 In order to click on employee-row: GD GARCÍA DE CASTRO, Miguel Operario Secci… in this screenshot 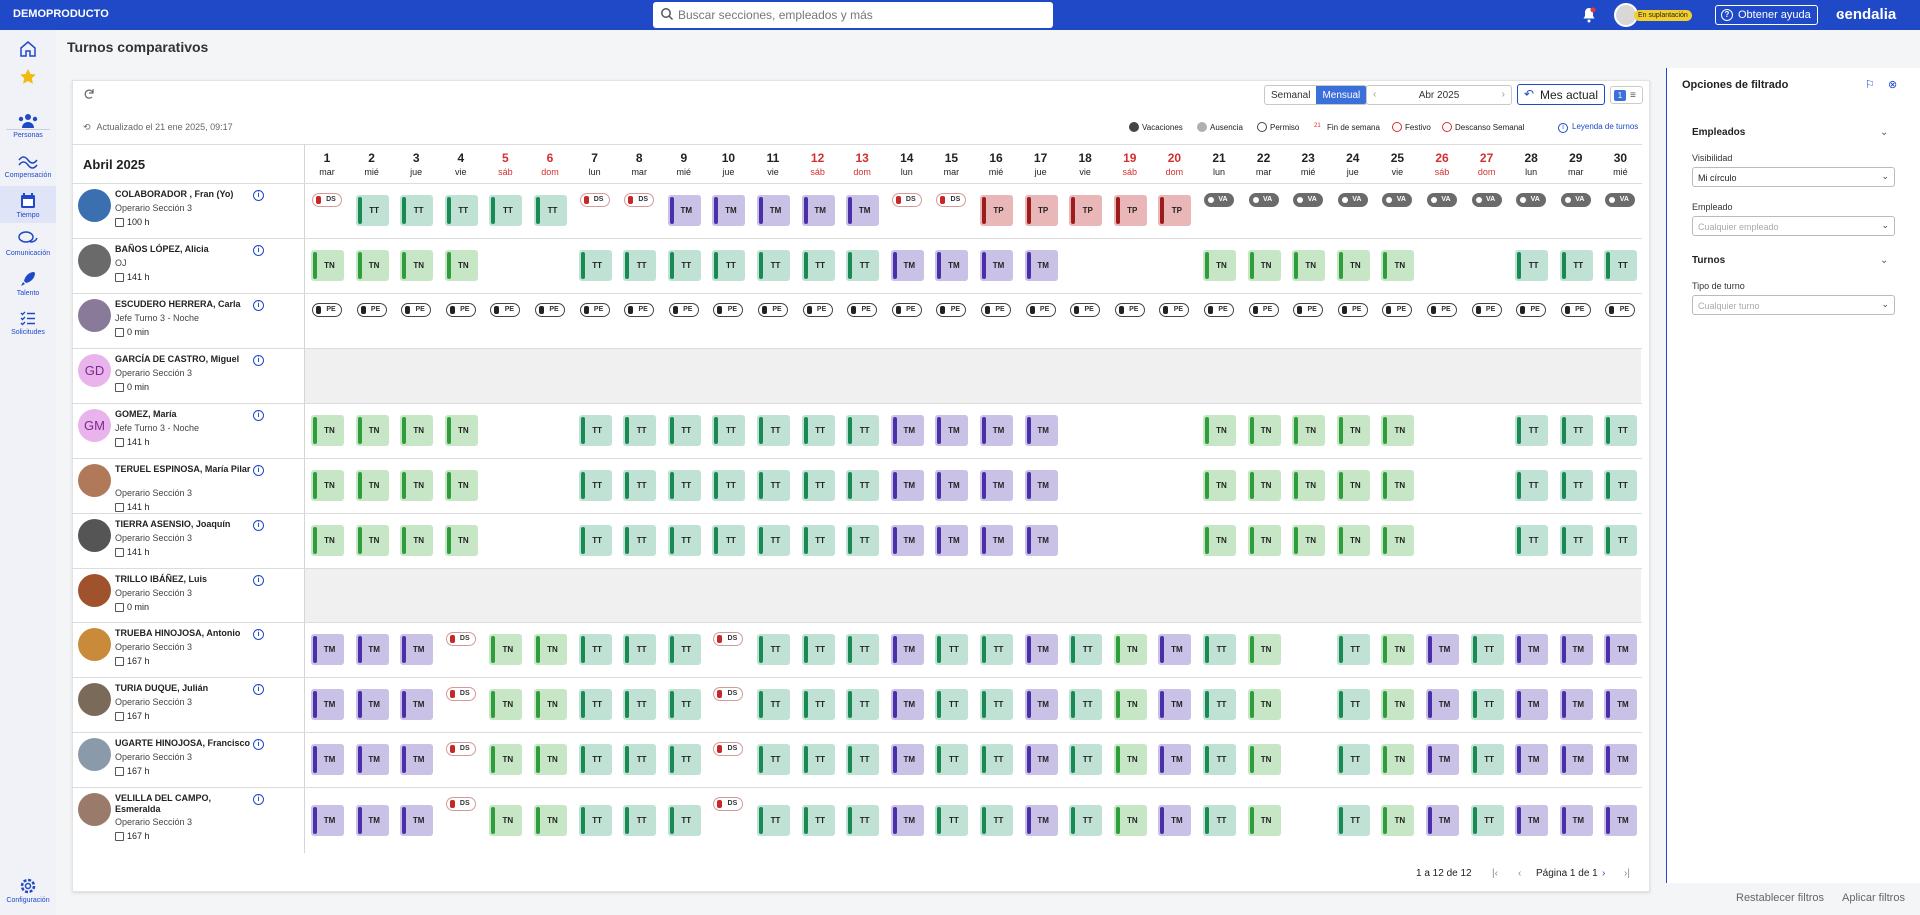, I will do `click(188, 375)`.